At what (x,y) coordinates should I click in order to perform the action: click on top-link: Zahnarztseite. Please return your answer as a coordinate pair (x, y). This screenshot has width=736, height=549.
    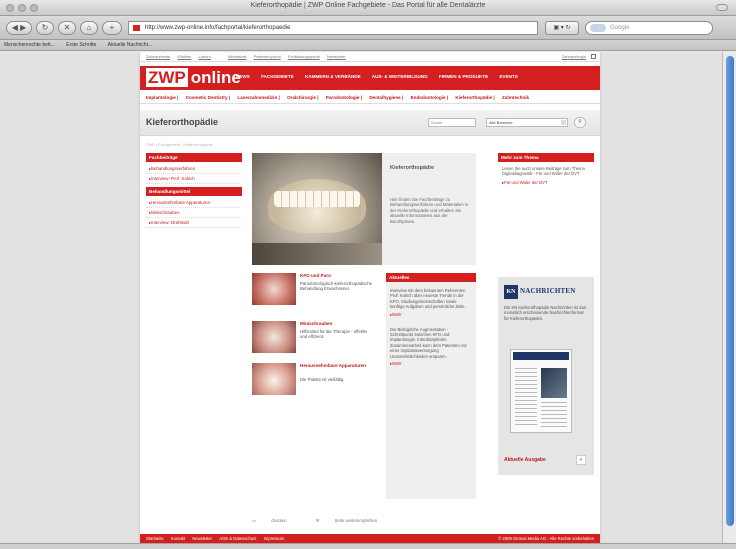
    Looking at the image, I should click on (158, 56).